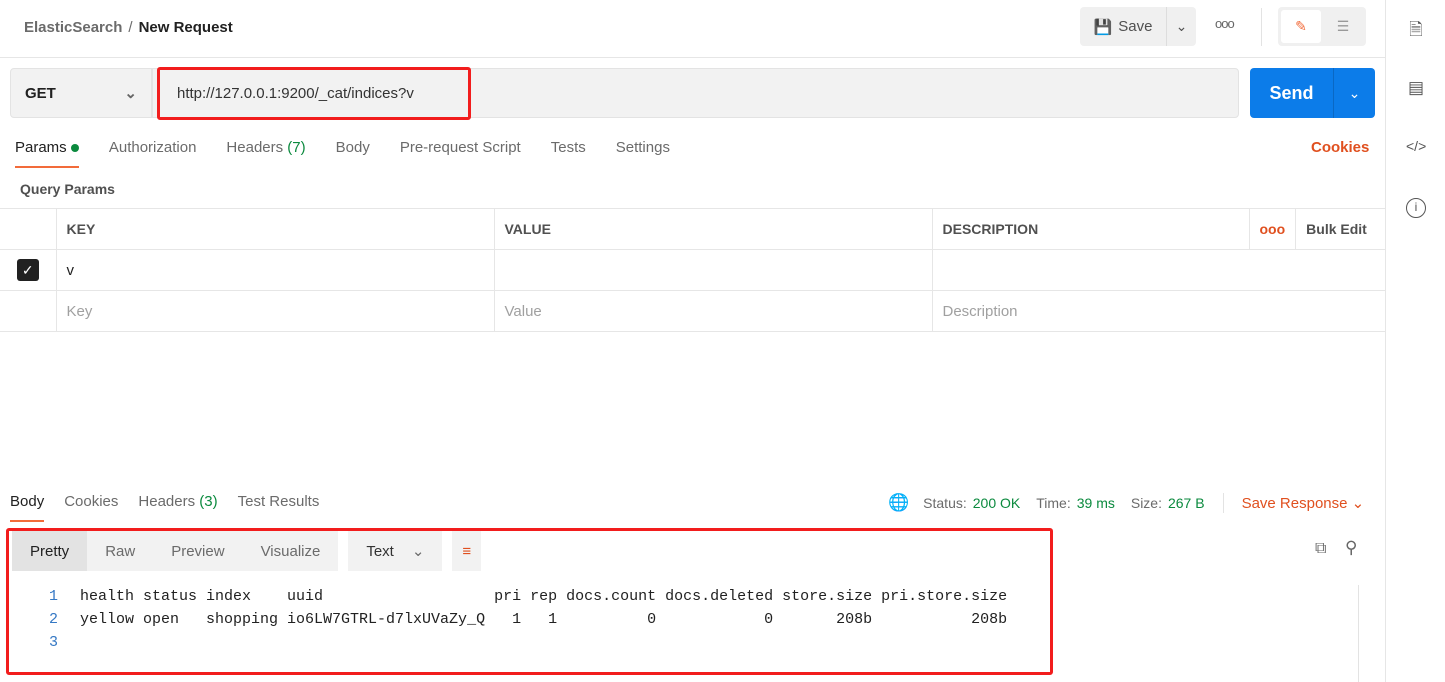 Image resolution: width=1445 pixels, height=682 pixels. I want to click on save-label: Save, so click(1135, 26).